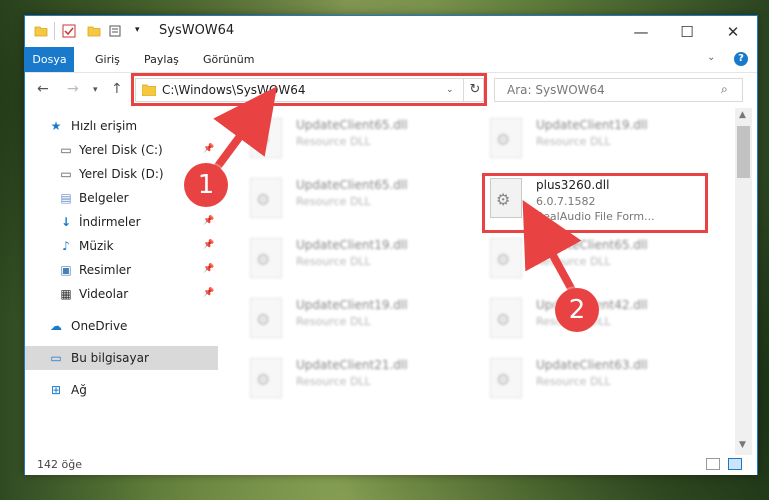 The image size is (769, 500). I want to click on download-icon: ↓, so click(66, 222).